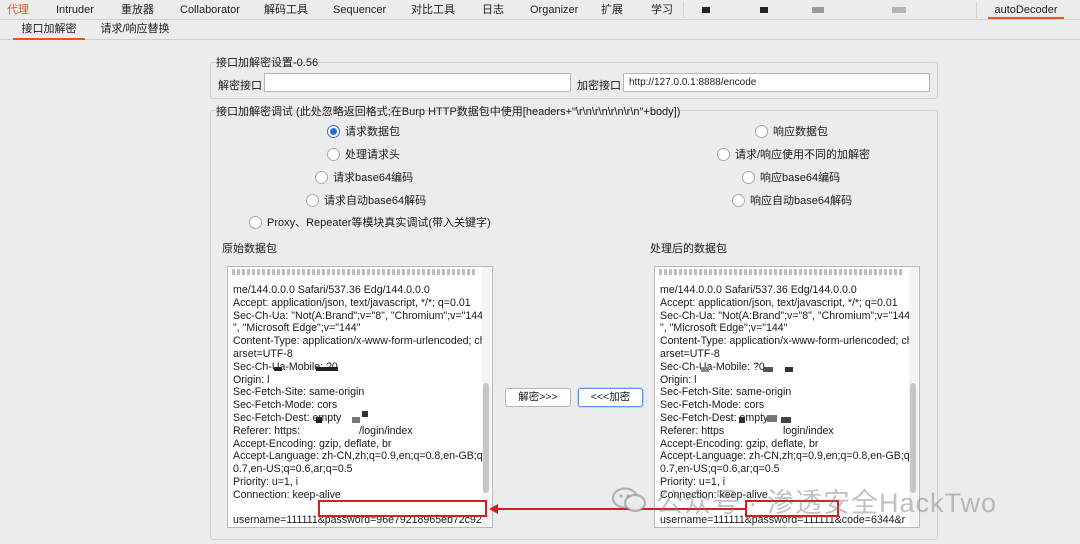 This screenshot has width=1080, height=544. What do you see at coordinates (1026, 10) in the screenshot?
I see `tab-autodecoder: autoDecoder` at bounding box center [1026, 10].